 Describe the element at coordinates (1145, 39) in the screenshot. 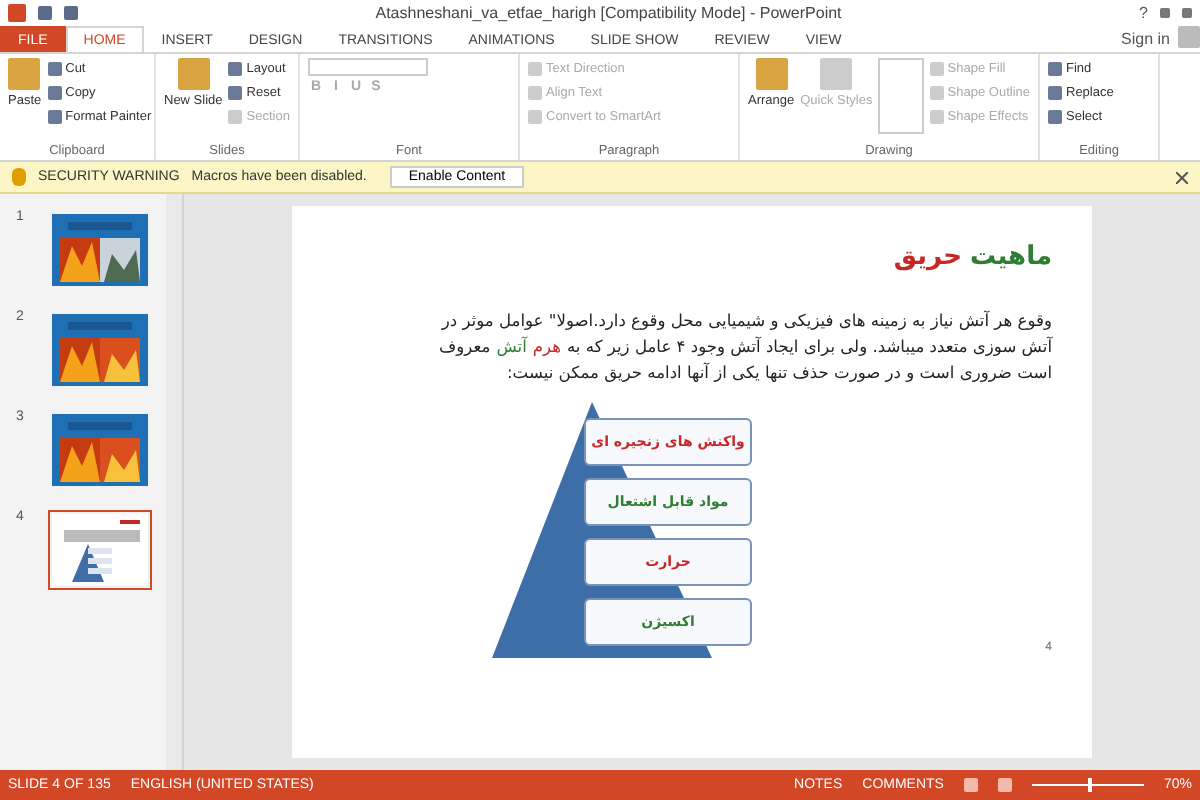

I see `sign-in-link: Sign in` at that location.